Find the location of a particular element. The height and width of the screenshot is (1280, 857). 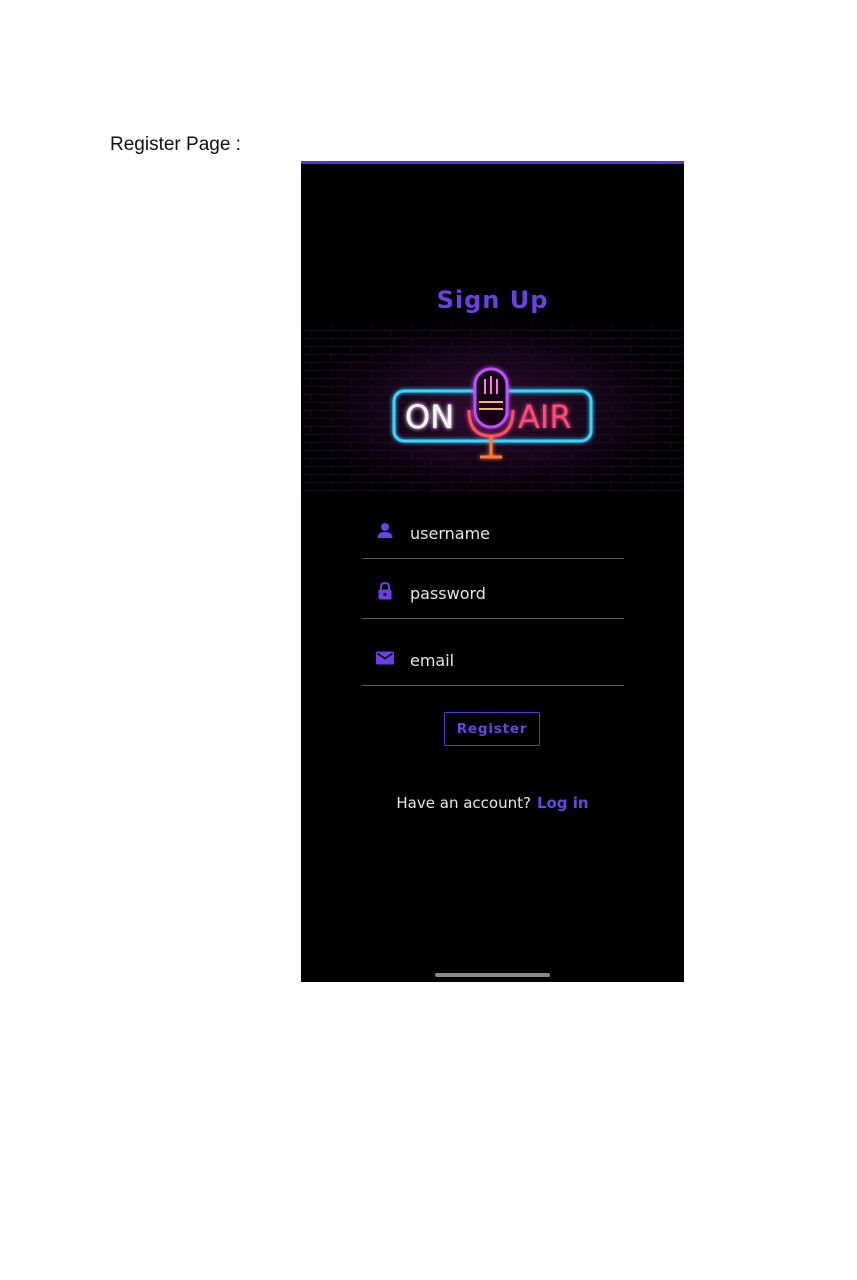

logo-image: ON AIR is located at coordinates (492, 409).